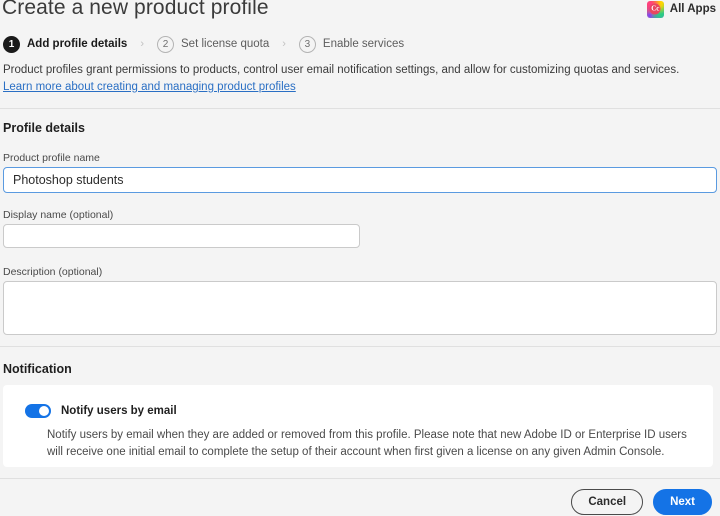 This screenshot has height=516, width=720. I want to click on creative-cloud-badge-label: Cc, so click(655, 9).